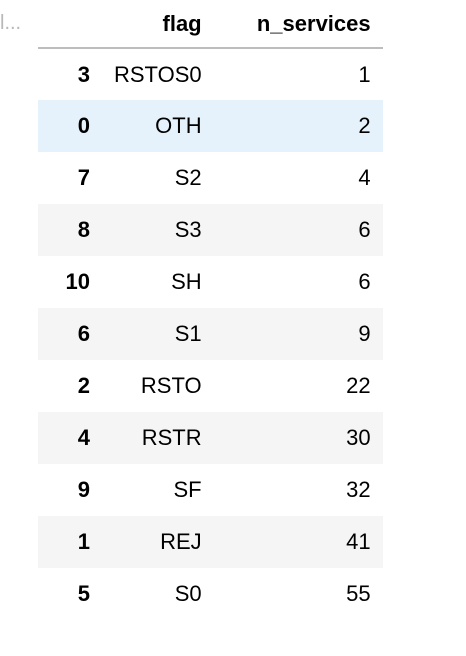 The width and height of the screenshot is (466, 656). Describe the element at coordinates (83, 125) in the screenshot. I see `row-index: 0` at that location.